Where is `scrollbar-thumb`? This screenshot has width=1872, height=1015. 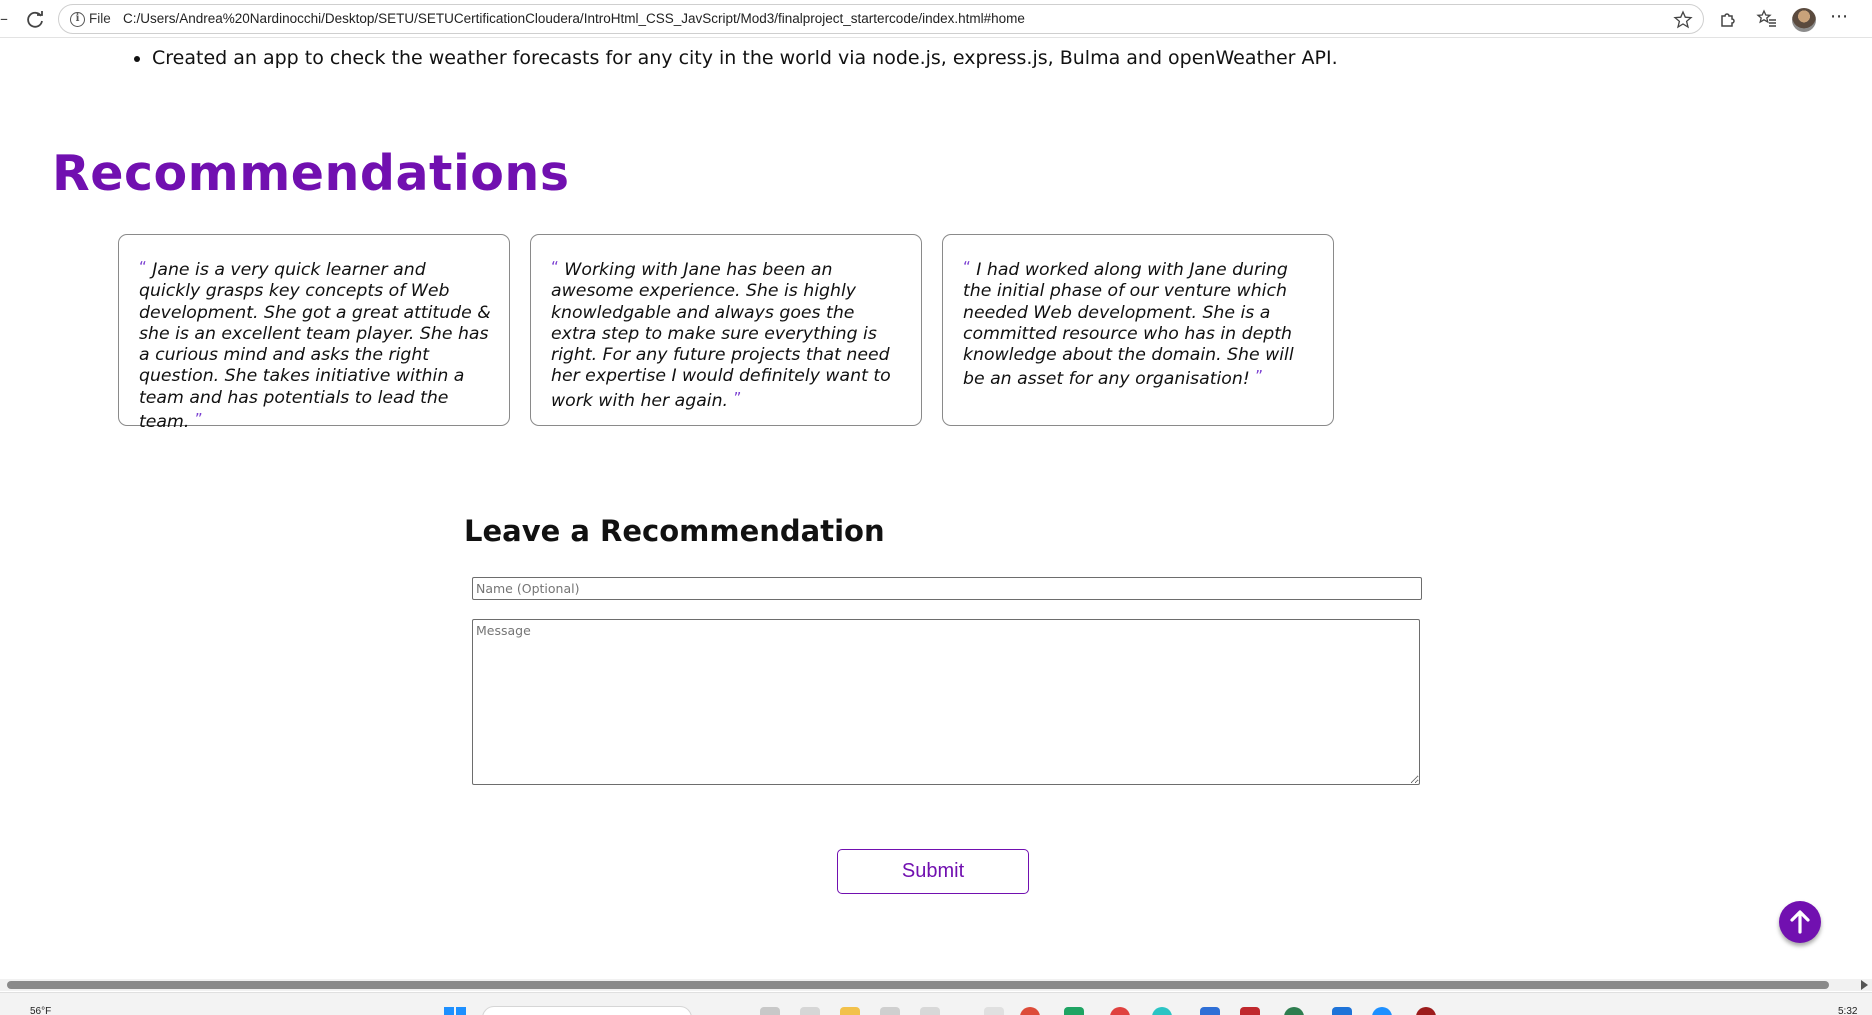 scrollbar-thumb is located at coordinates (918, 985).